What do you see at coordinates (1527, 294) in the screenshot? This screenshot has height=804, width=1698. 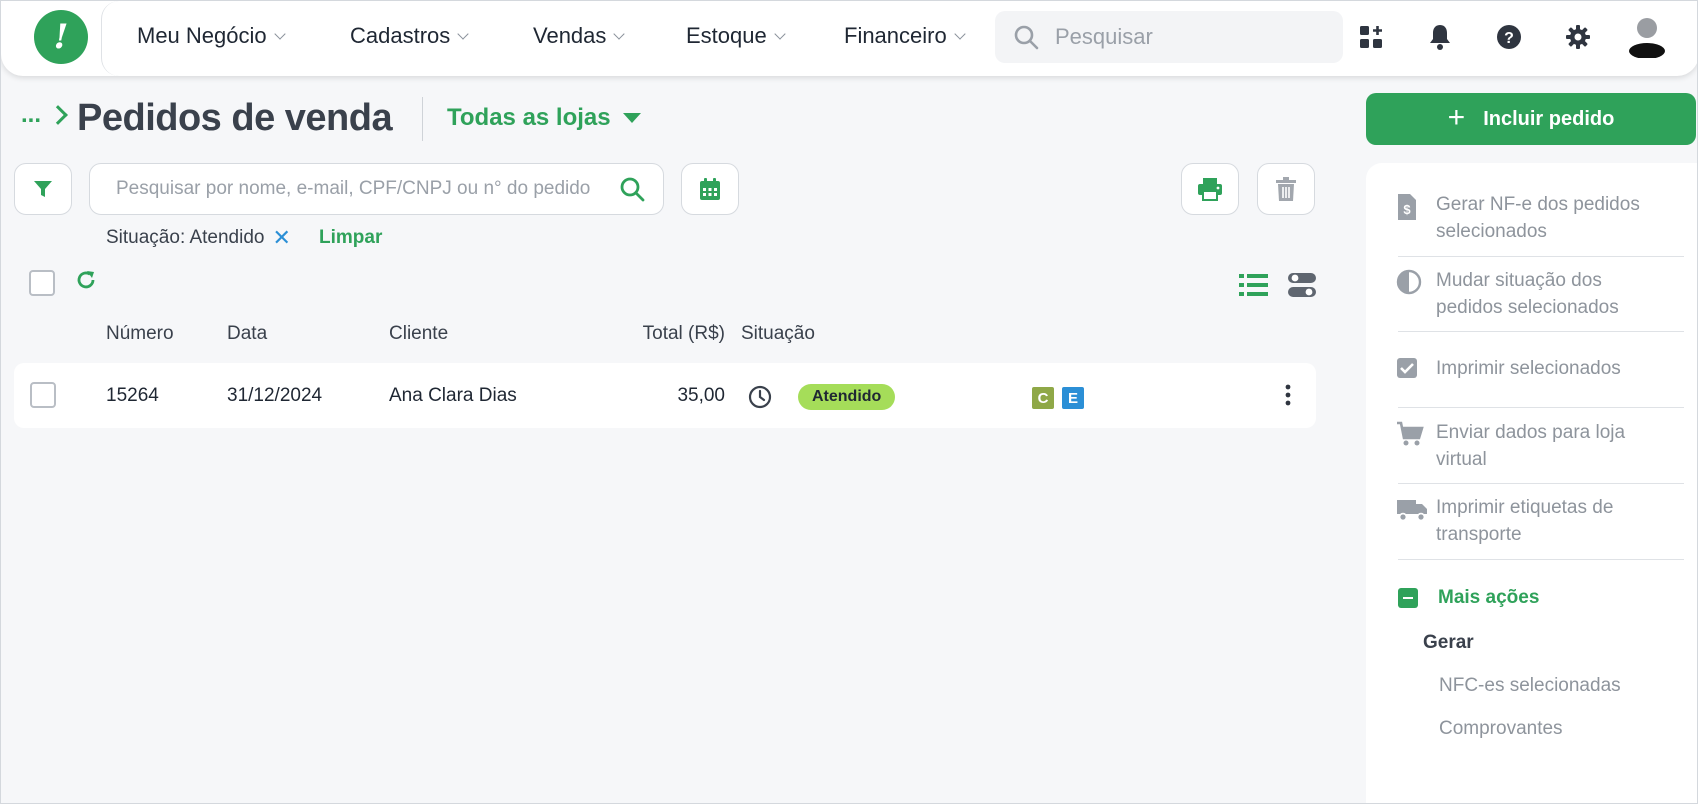 I see `action-label: Mudar situação dos pedidos selecionados` at bounding box center [1527, 294].